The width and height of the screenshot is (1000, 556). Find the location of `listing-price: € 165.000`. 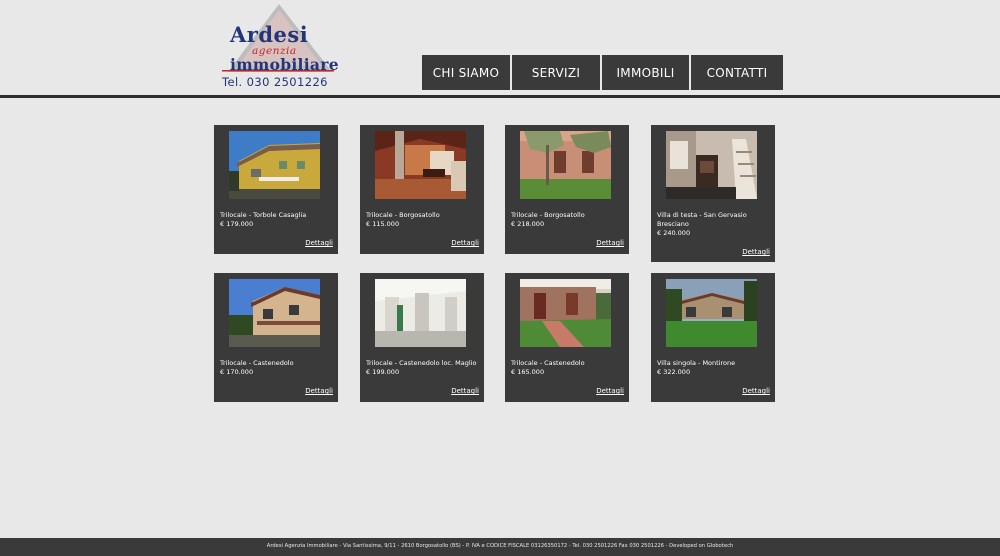

listing-price: € 165.000 is located at coordinates (528, 372).